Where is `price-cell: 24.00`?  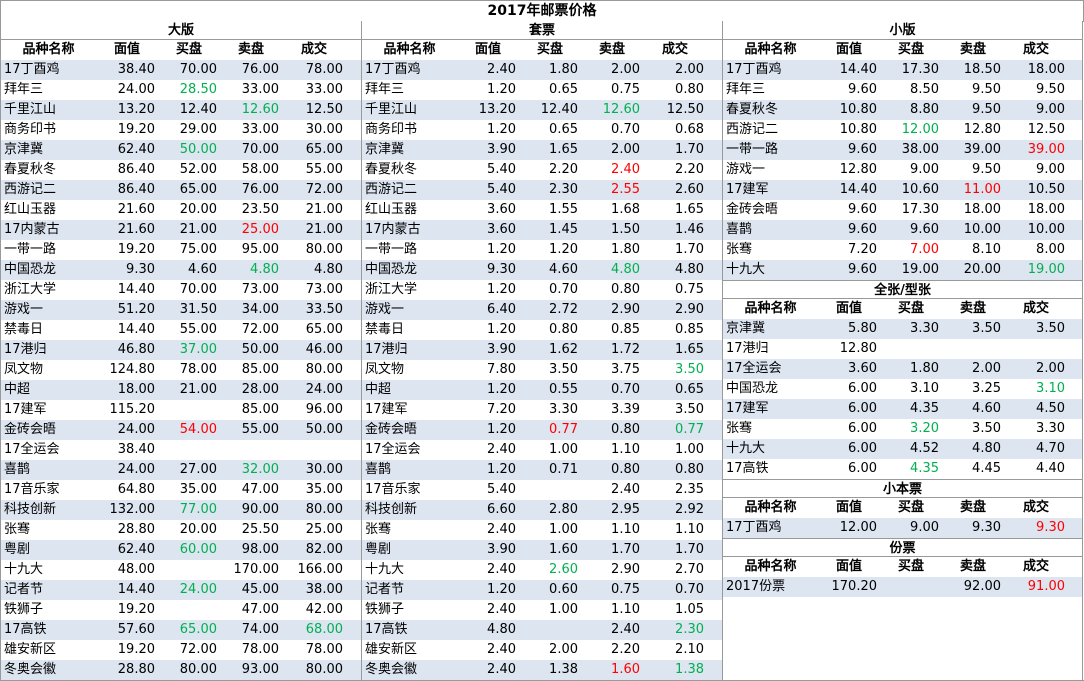 price-cell: 24.00 is located at coordinates (198, 589).